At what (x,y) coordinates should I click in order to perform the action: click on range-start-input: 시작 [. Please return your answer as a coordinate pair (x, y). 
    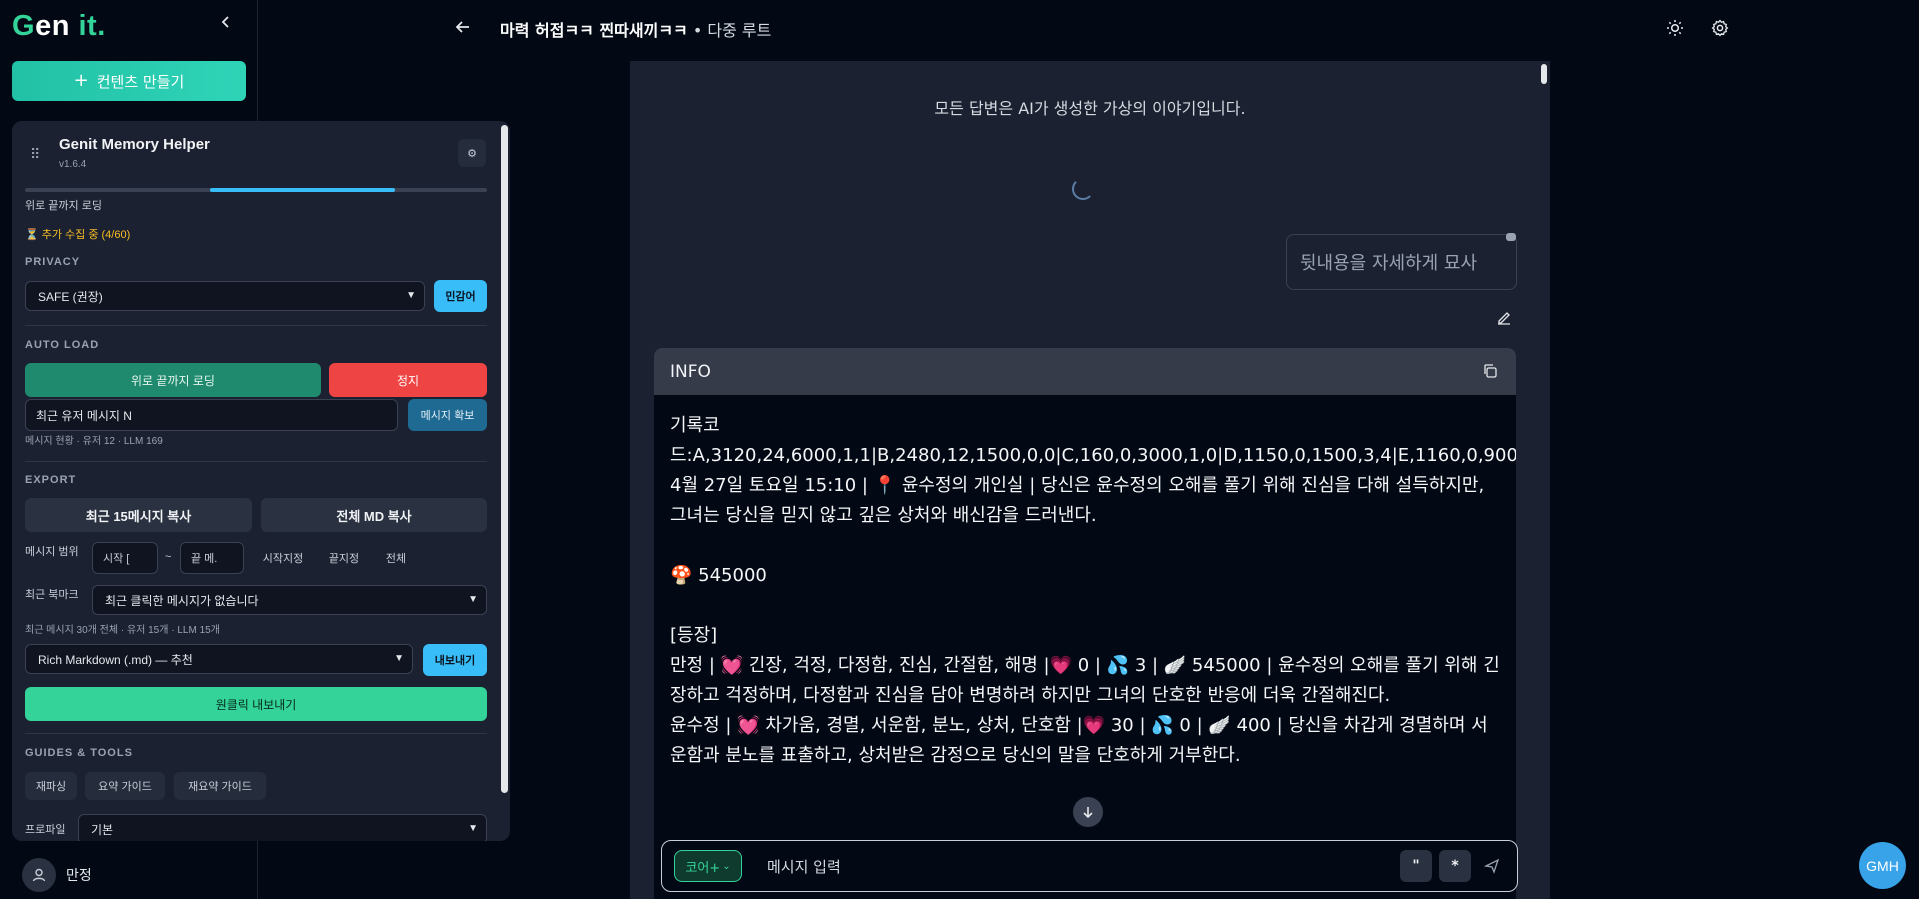
    Looking at the image, I should click on (125, 558).